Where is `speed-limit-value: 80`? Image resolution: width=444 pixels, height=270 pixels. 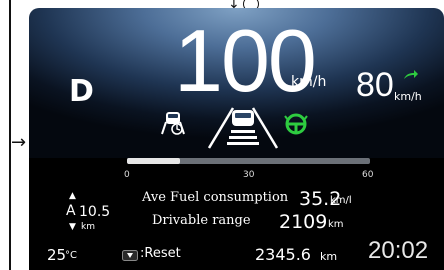 speed-limit-value: 80 is located at coordinates (375, 85).